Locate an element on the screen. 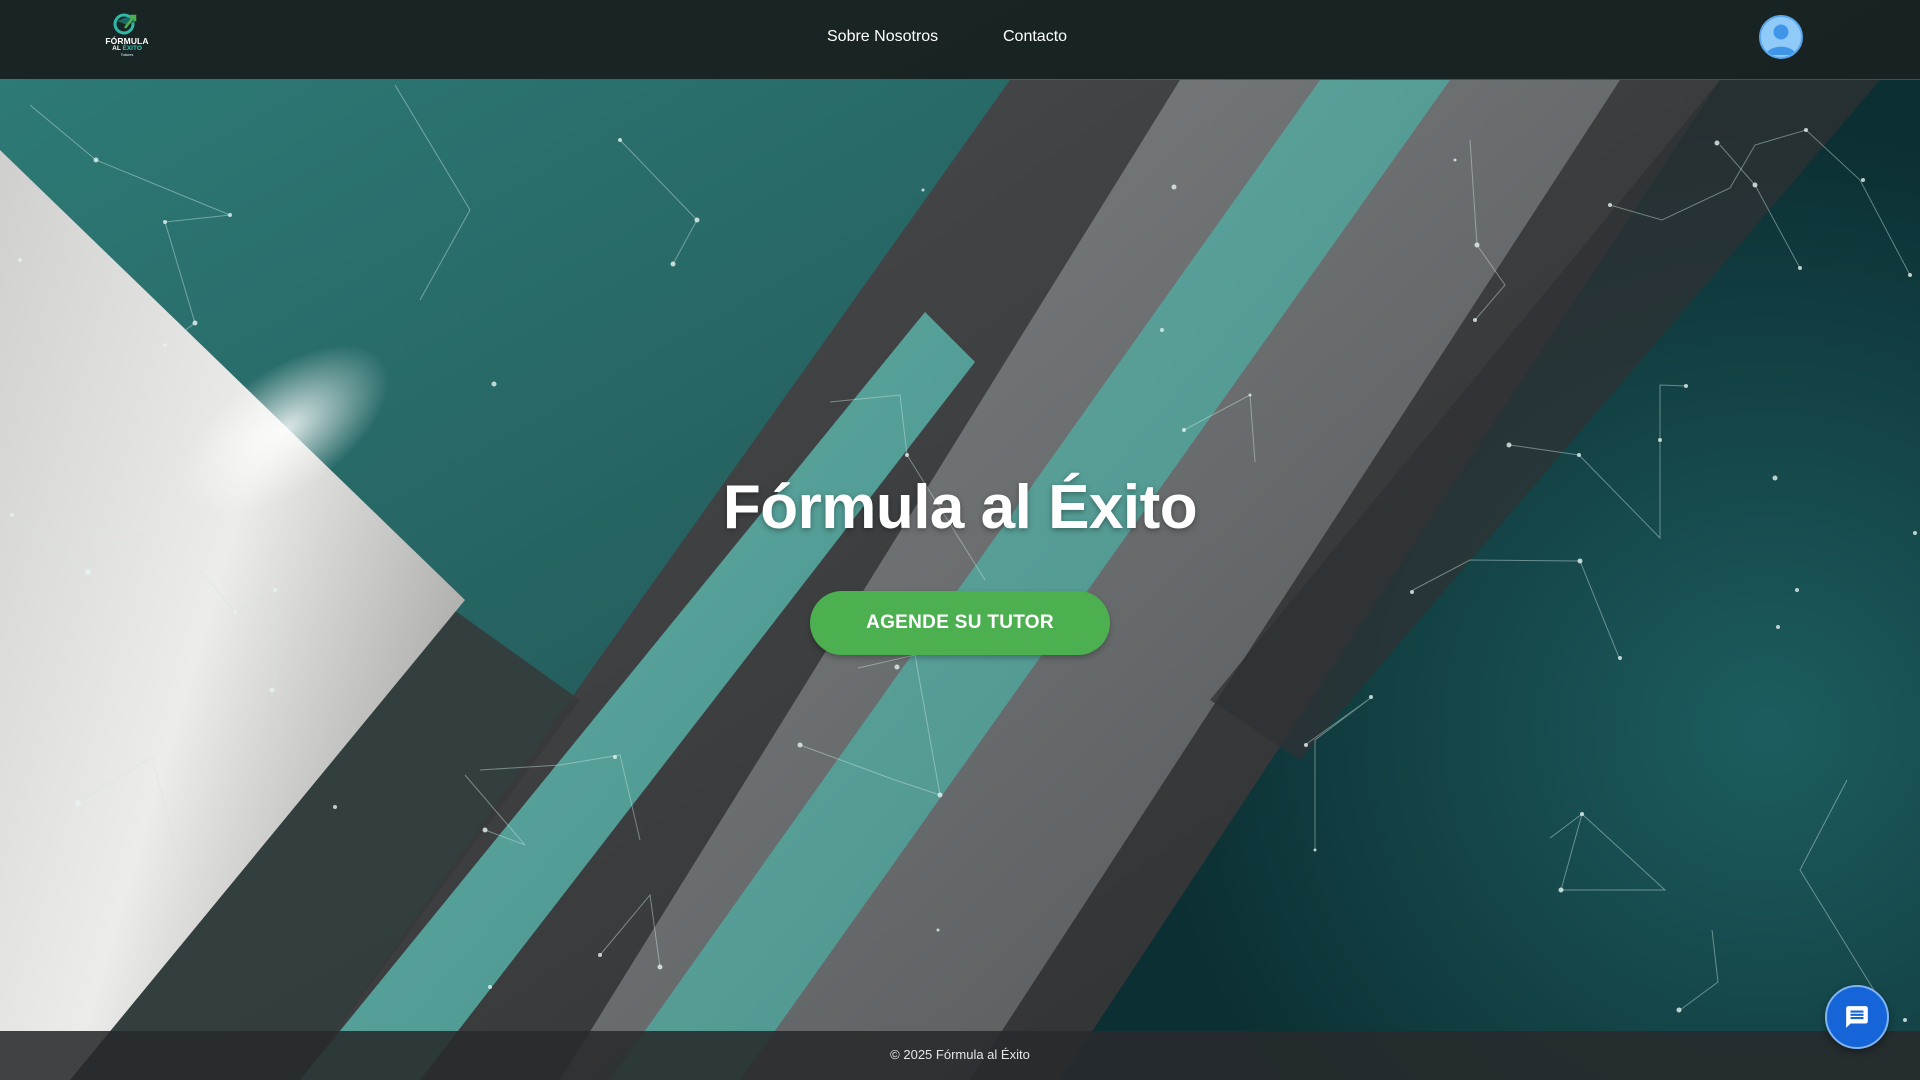  page-footer: © 2025 Fórmula al Éxito is located at coordinates (960, 1055).